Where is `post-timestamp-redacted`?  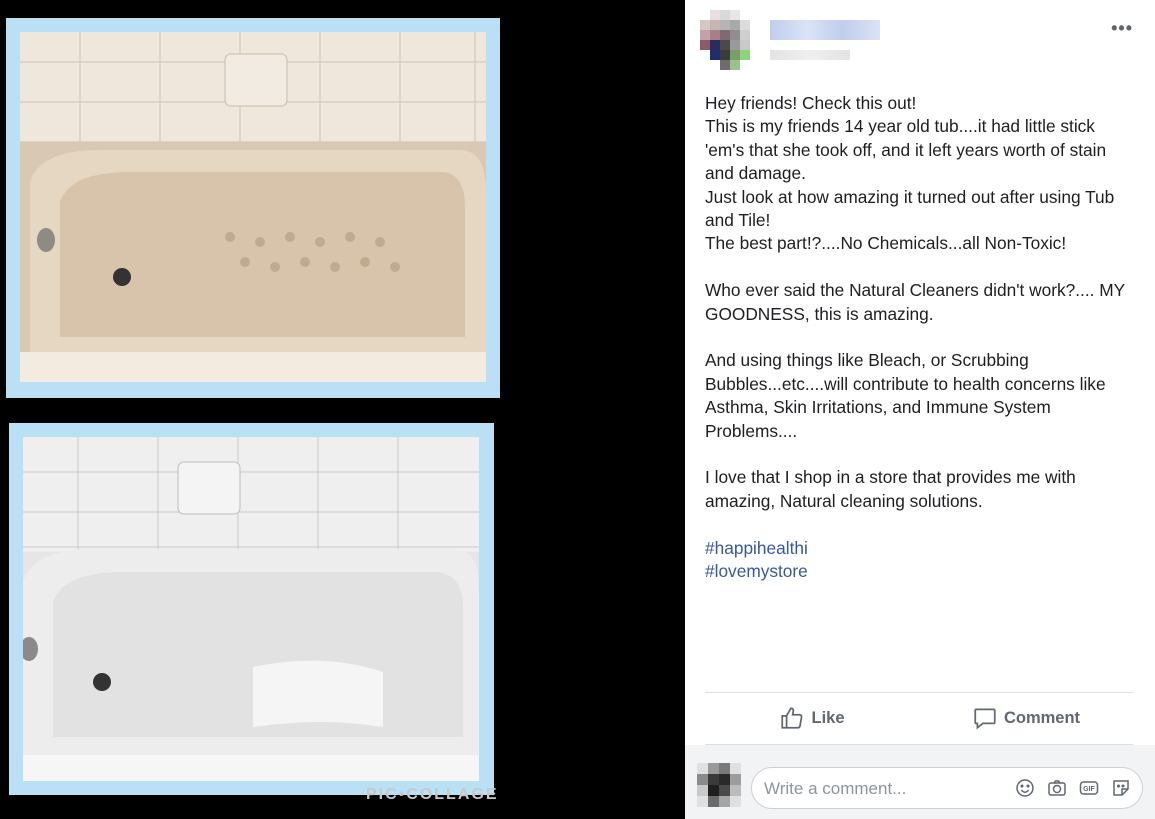
post-timestamp-redacted is located at coordinates (810, 55).